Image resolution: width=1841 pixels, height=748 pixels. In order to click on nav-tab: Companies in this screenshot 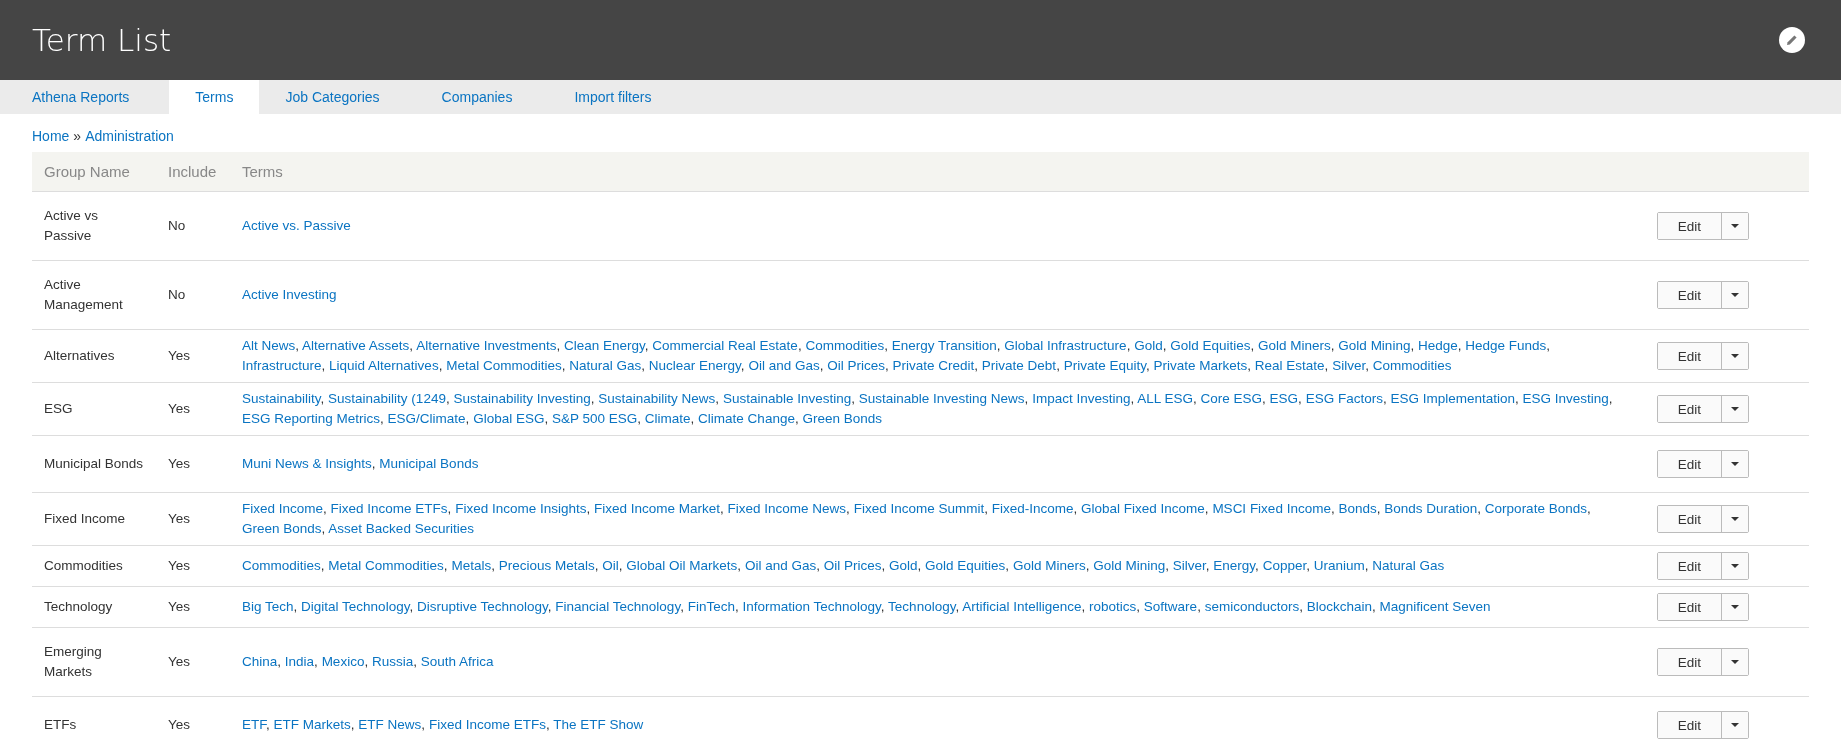, I will do `click(477, 97)`.